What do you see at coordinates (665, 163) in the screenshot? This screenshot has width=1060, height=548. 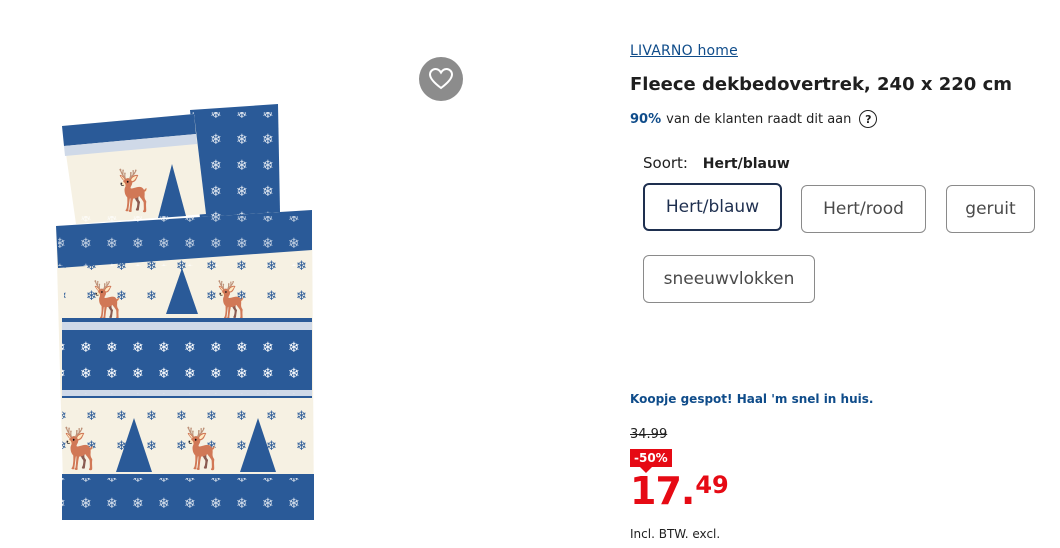 I see `variant-label-text: Soort:` at bounding box center [665, 163].